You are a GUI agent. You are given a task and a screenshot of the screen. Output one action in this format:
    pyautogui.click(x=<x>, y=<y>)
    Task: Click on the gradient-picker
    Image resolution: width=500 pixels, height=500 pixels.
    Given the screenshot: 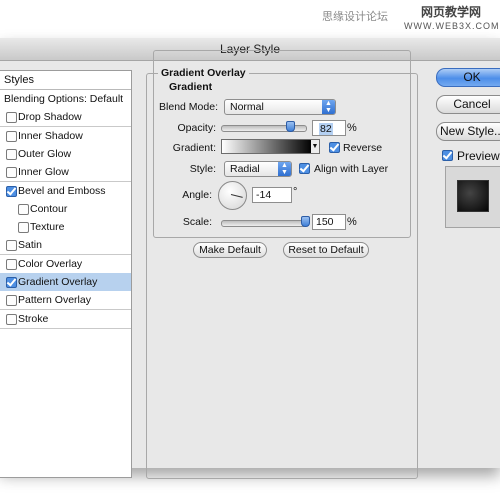 What is the action you would take?
    pyautogui.click(x=267, y=146)
    